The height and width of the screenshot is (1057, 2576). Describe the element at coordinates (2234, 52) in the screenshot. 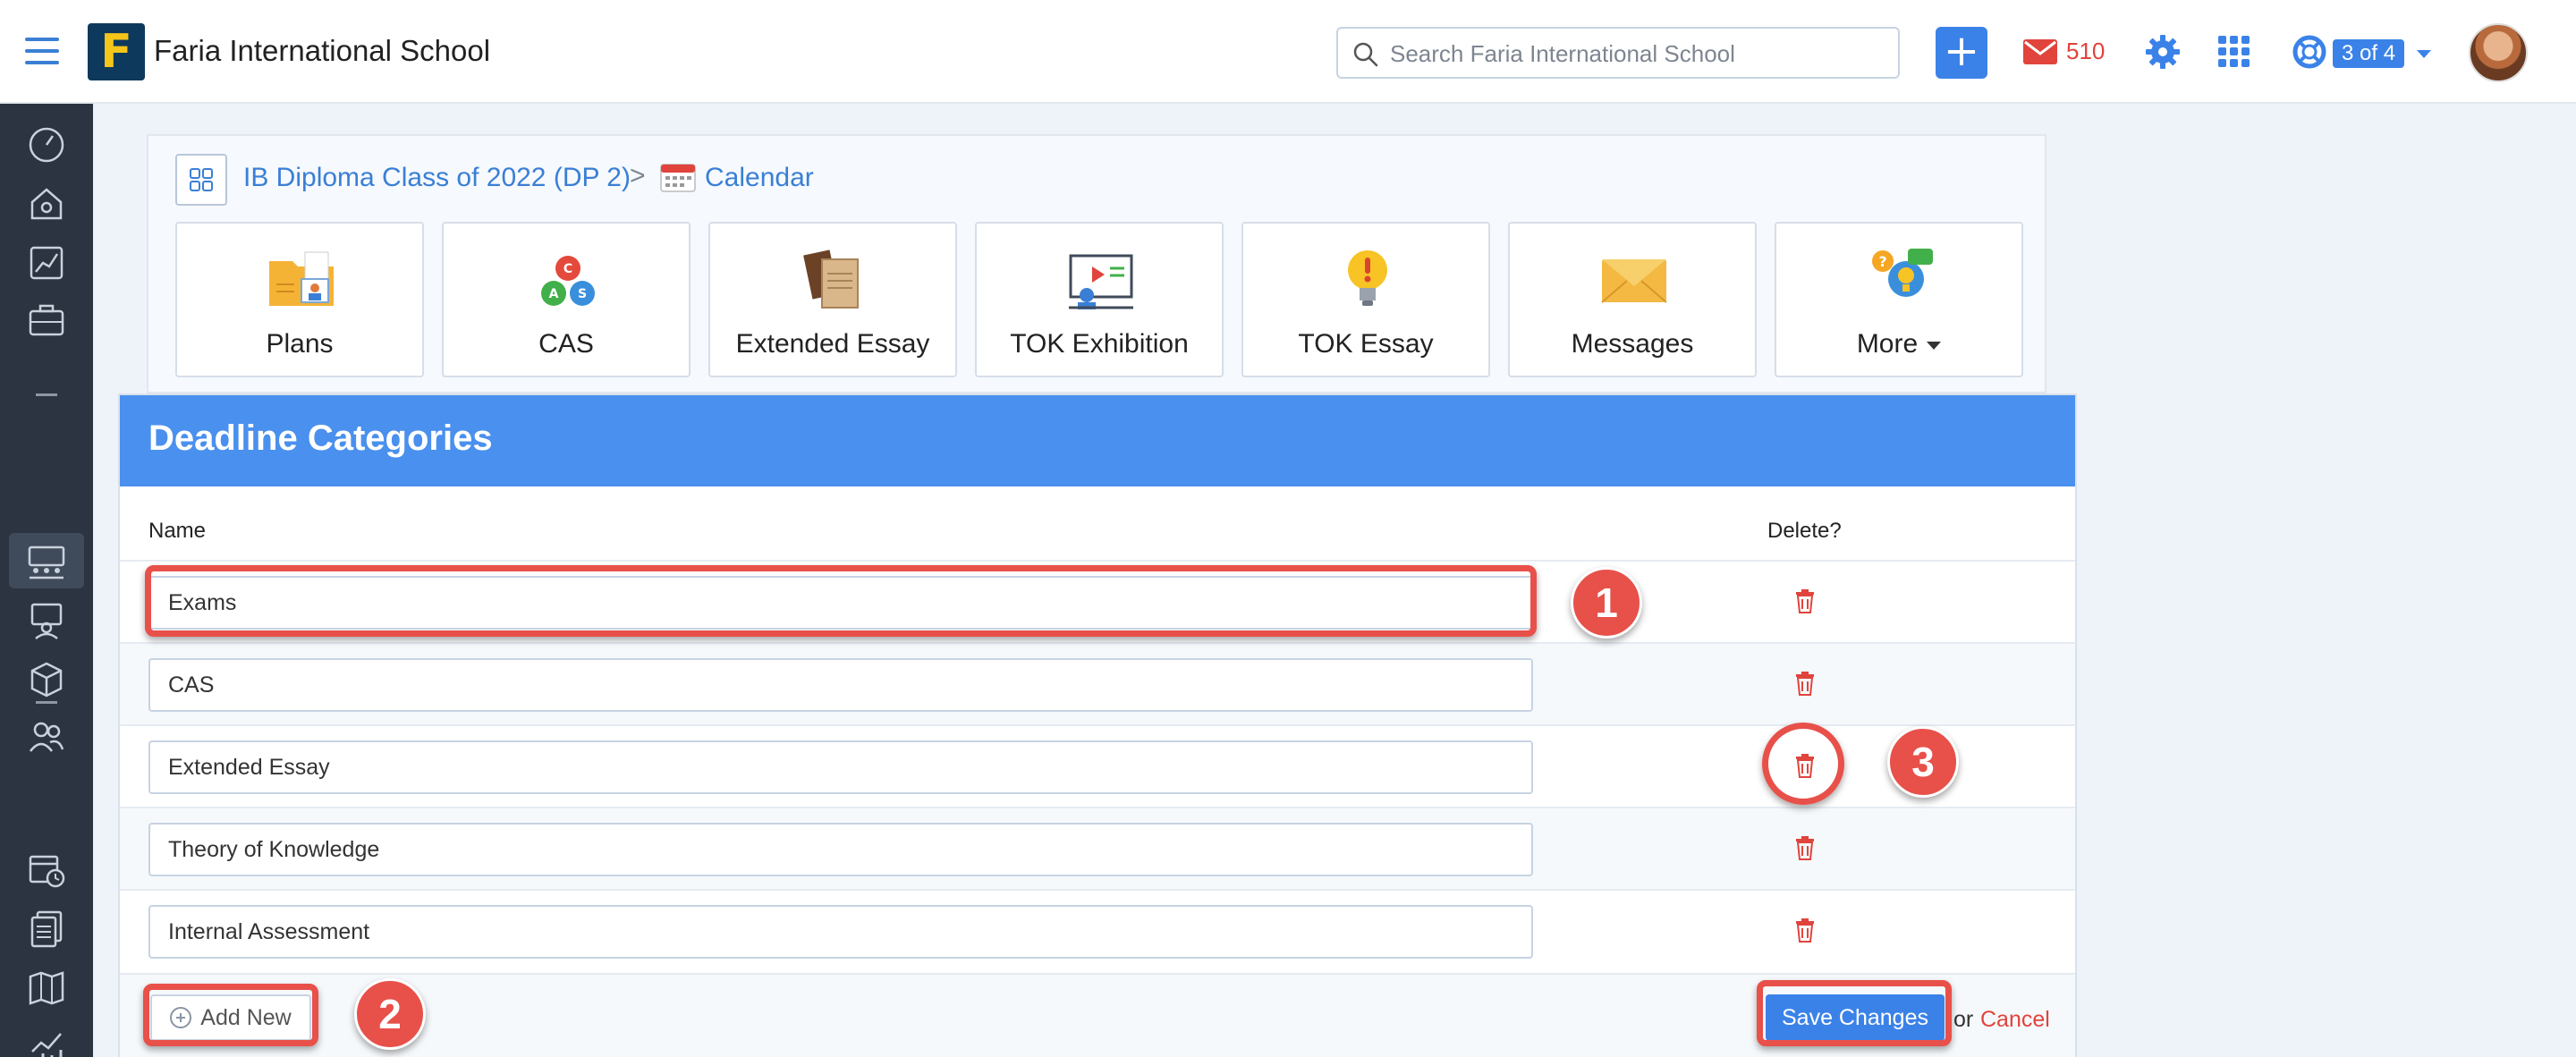

I see `apps-grid-icon` at that location.